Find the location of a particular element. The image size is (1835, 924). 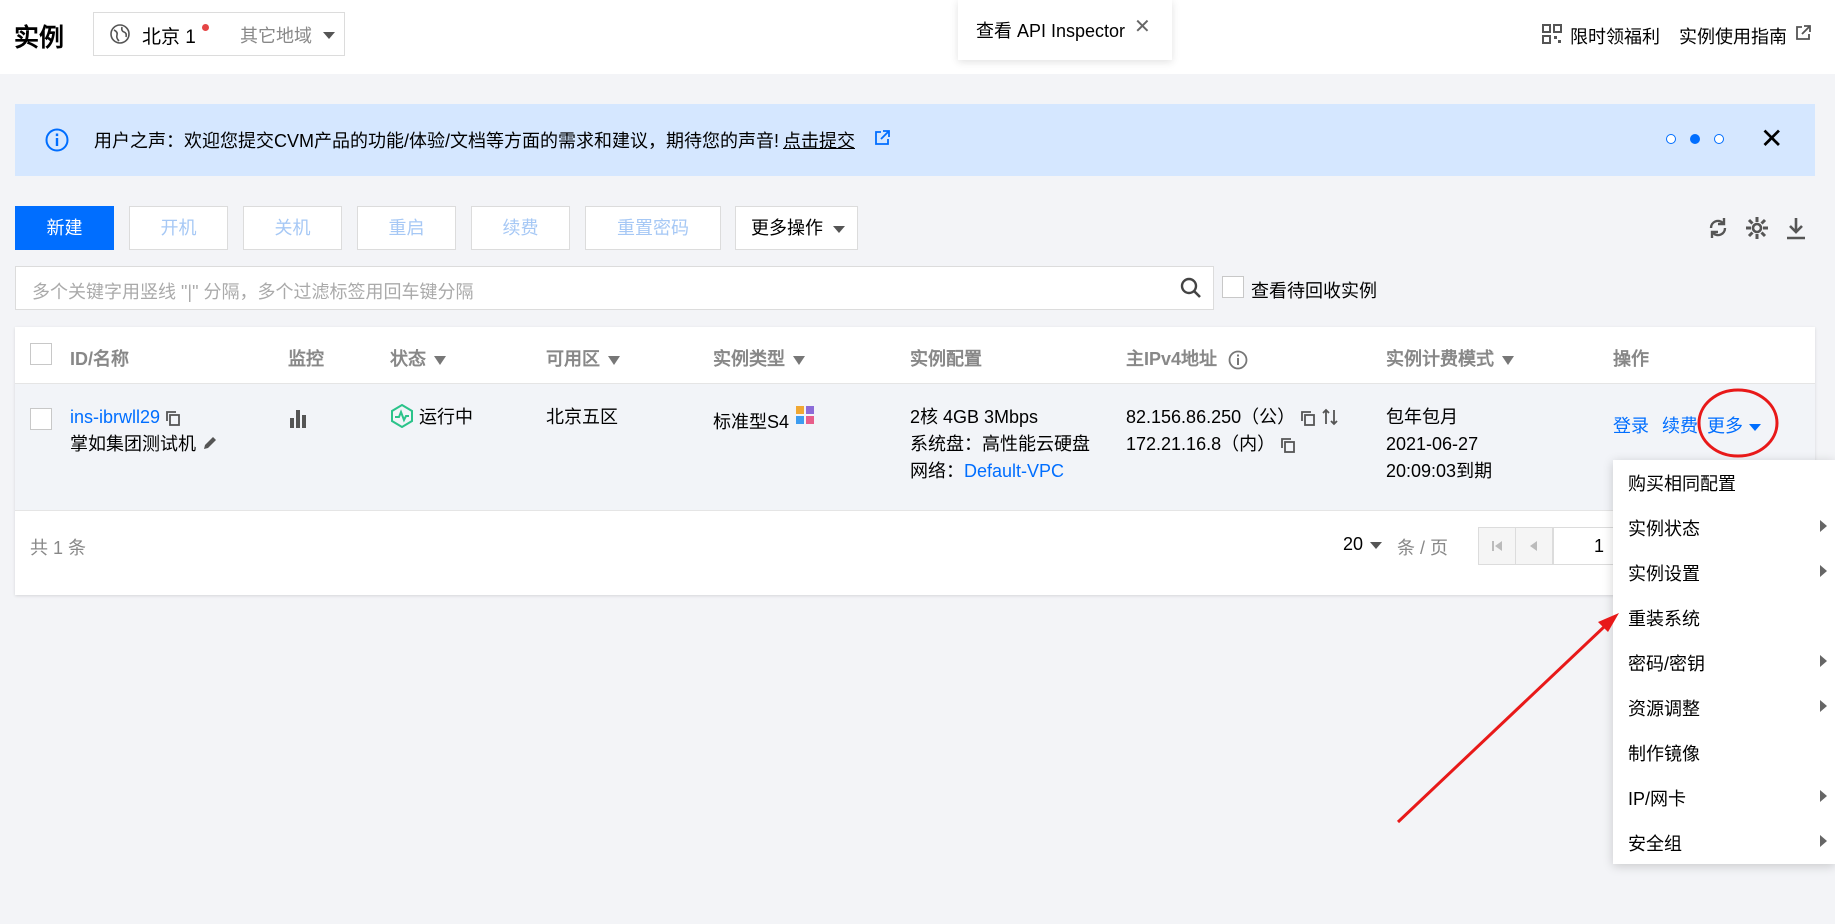

carousel-dot-active is located at coordinates (1695, 139).